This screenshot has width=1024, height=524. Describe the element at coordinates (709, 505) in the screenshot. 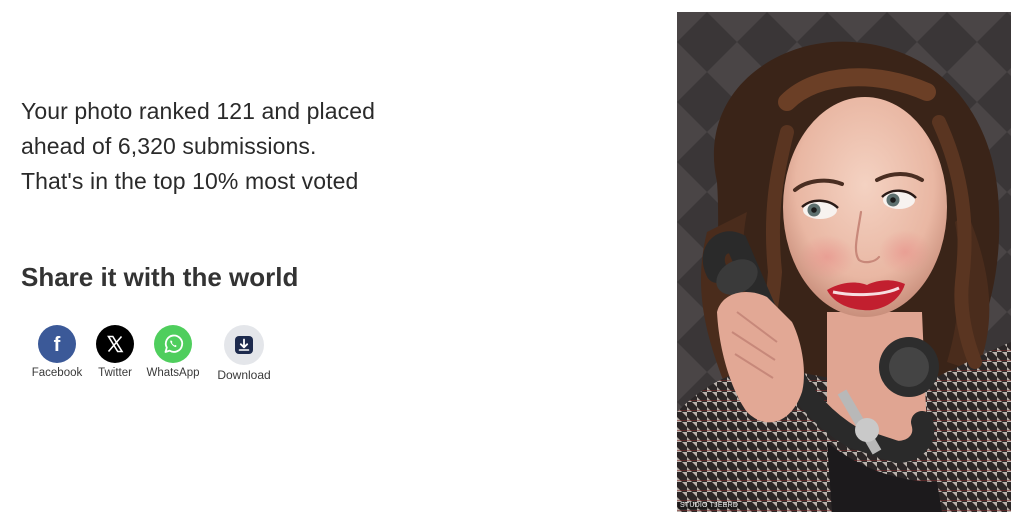

I see `photo-watermark: STUDIO TJEERD` at that location.